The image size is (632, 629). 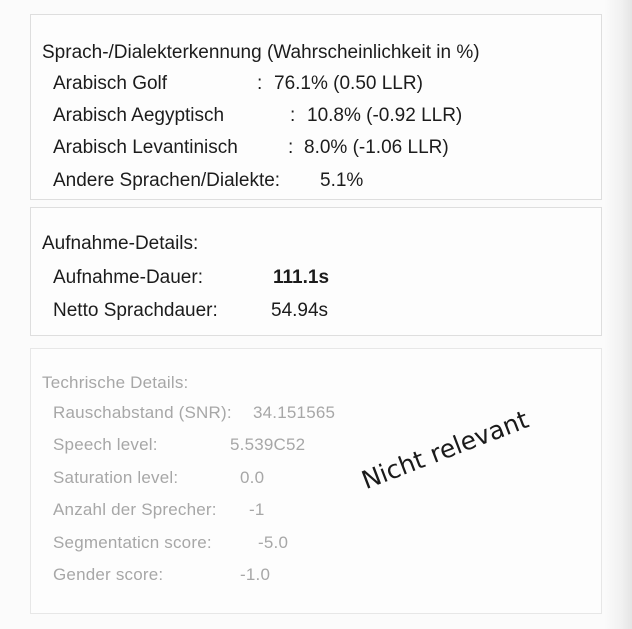 I want to click on language-value: 5.1%, so click(x=342, y=180).